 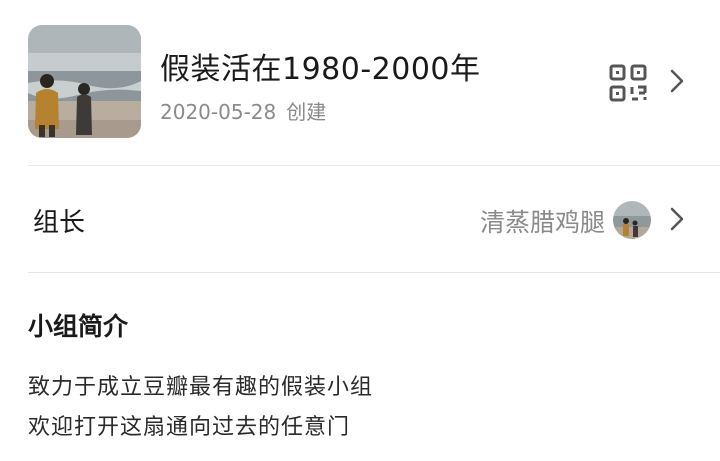 I want to click on group-cover-image, so click(x=84, y=81).